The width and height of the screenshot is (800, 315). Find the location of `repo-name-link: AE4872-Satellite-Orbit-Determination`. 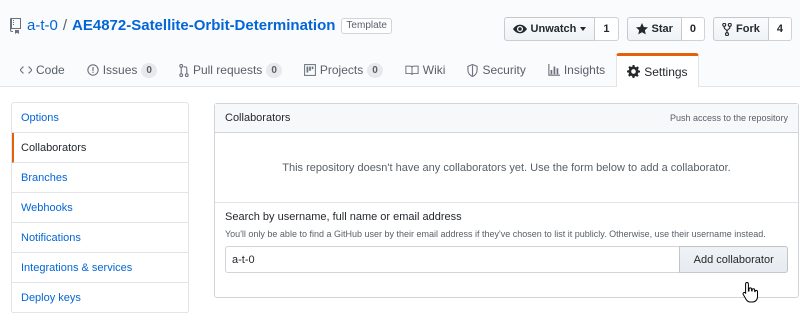

repo-name-link: AE4872-Satellite-Orbit-Determination is located at coordinates (203, 25).